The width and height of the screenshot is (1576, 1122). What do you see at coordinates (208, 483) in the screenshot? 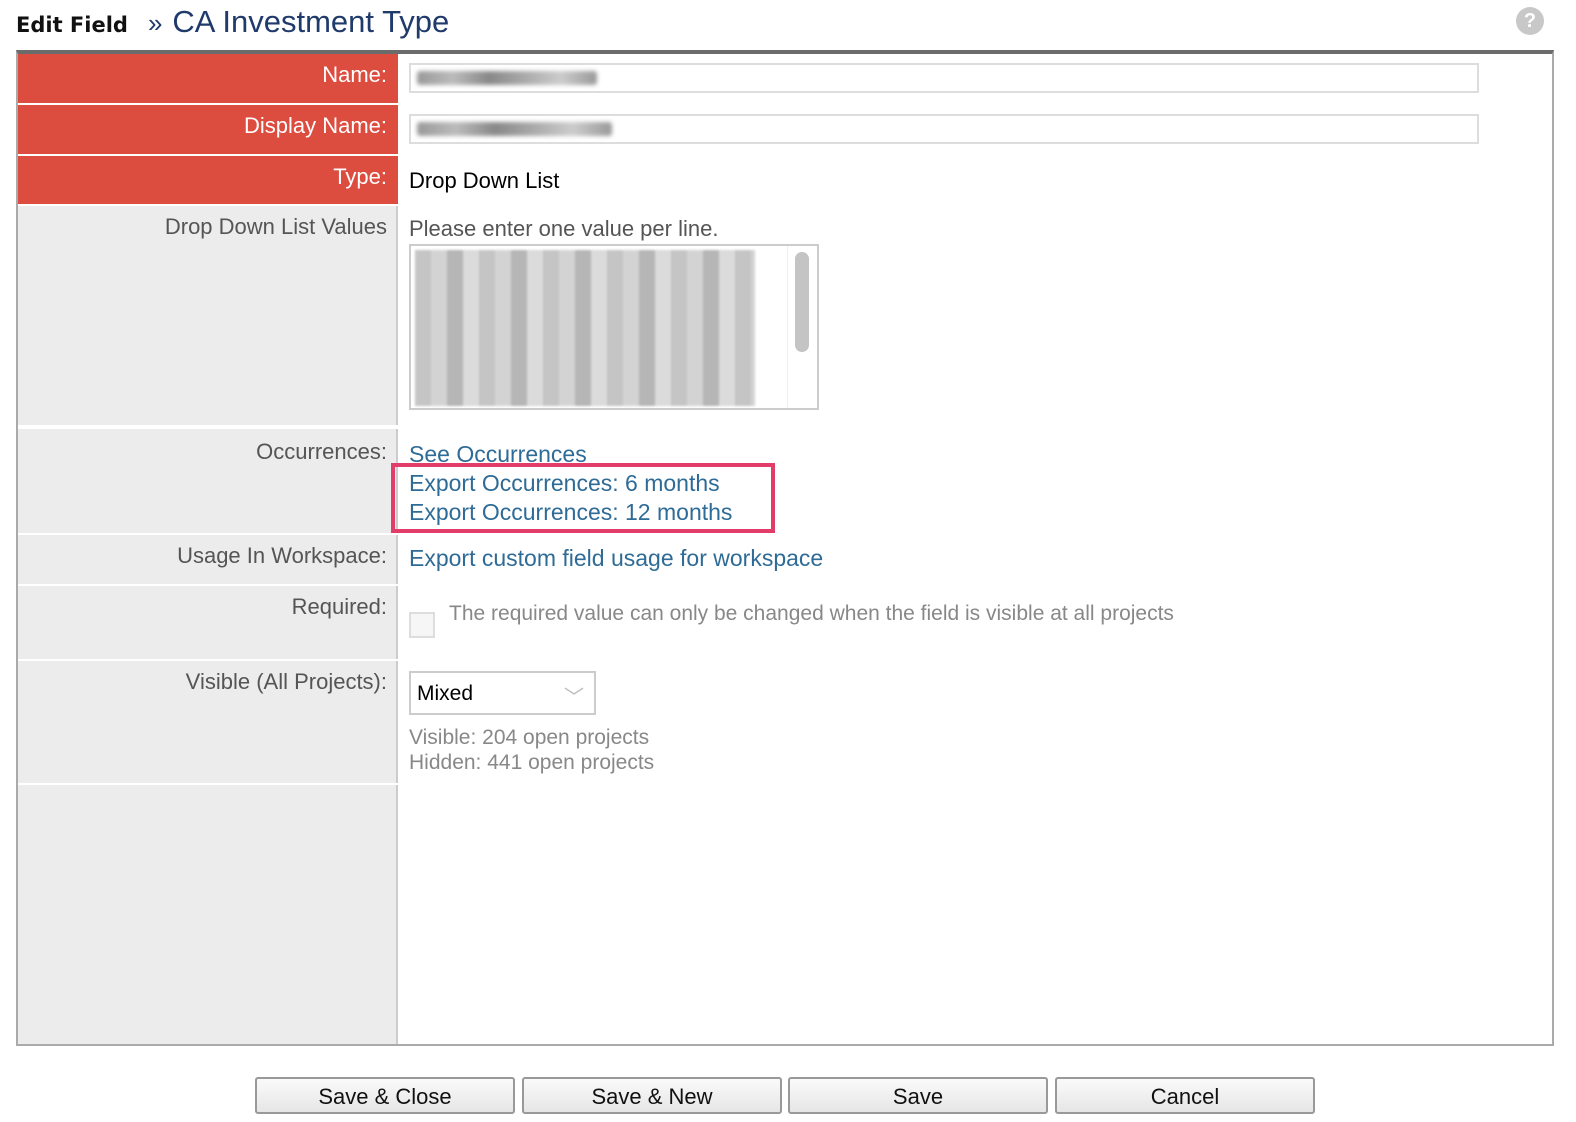
I see `occurrences-label: Occurrences:` at bounding box center [208, 483].